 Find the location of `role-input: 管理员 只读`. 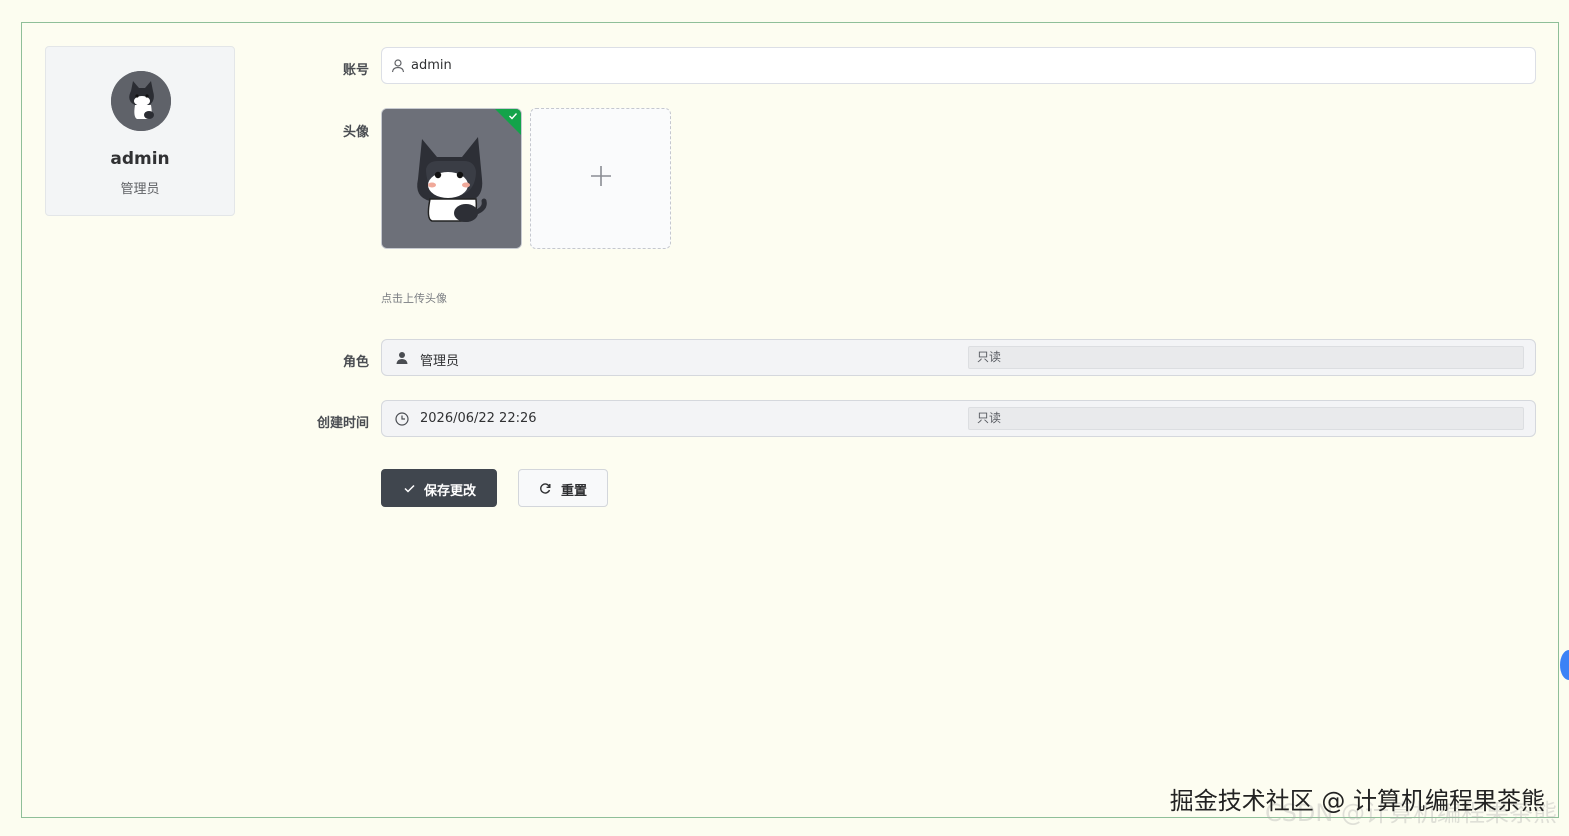

role-input: 管理员 只读 is located at coordinates (958, 357).